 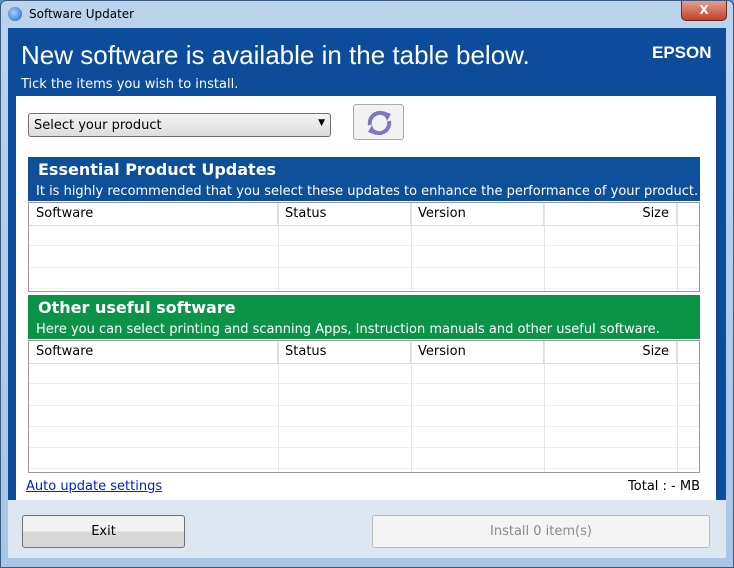 What do you see at coordinates (704, 11) in the screenshot?
I see `close-button: X` at bounding box center [704, 11].